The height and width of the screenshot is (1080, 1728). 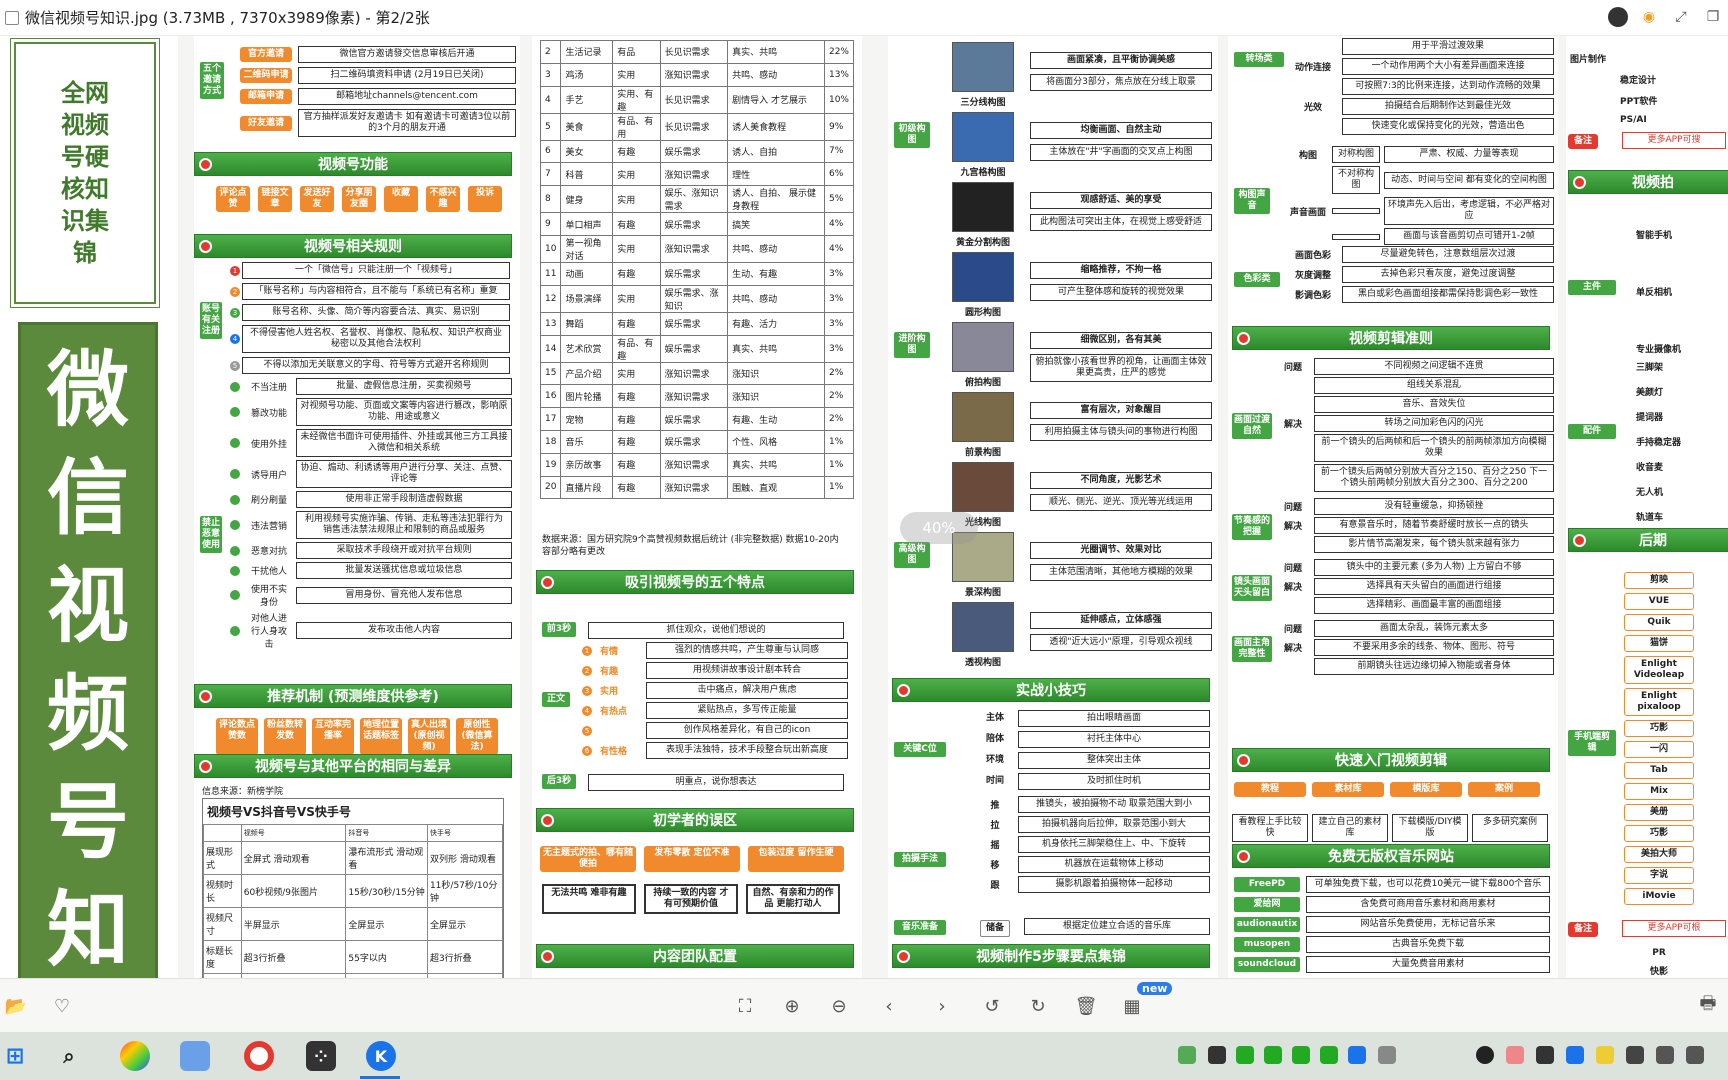 I want to click on rank-cell: 7%, so click(x=839, y=151).